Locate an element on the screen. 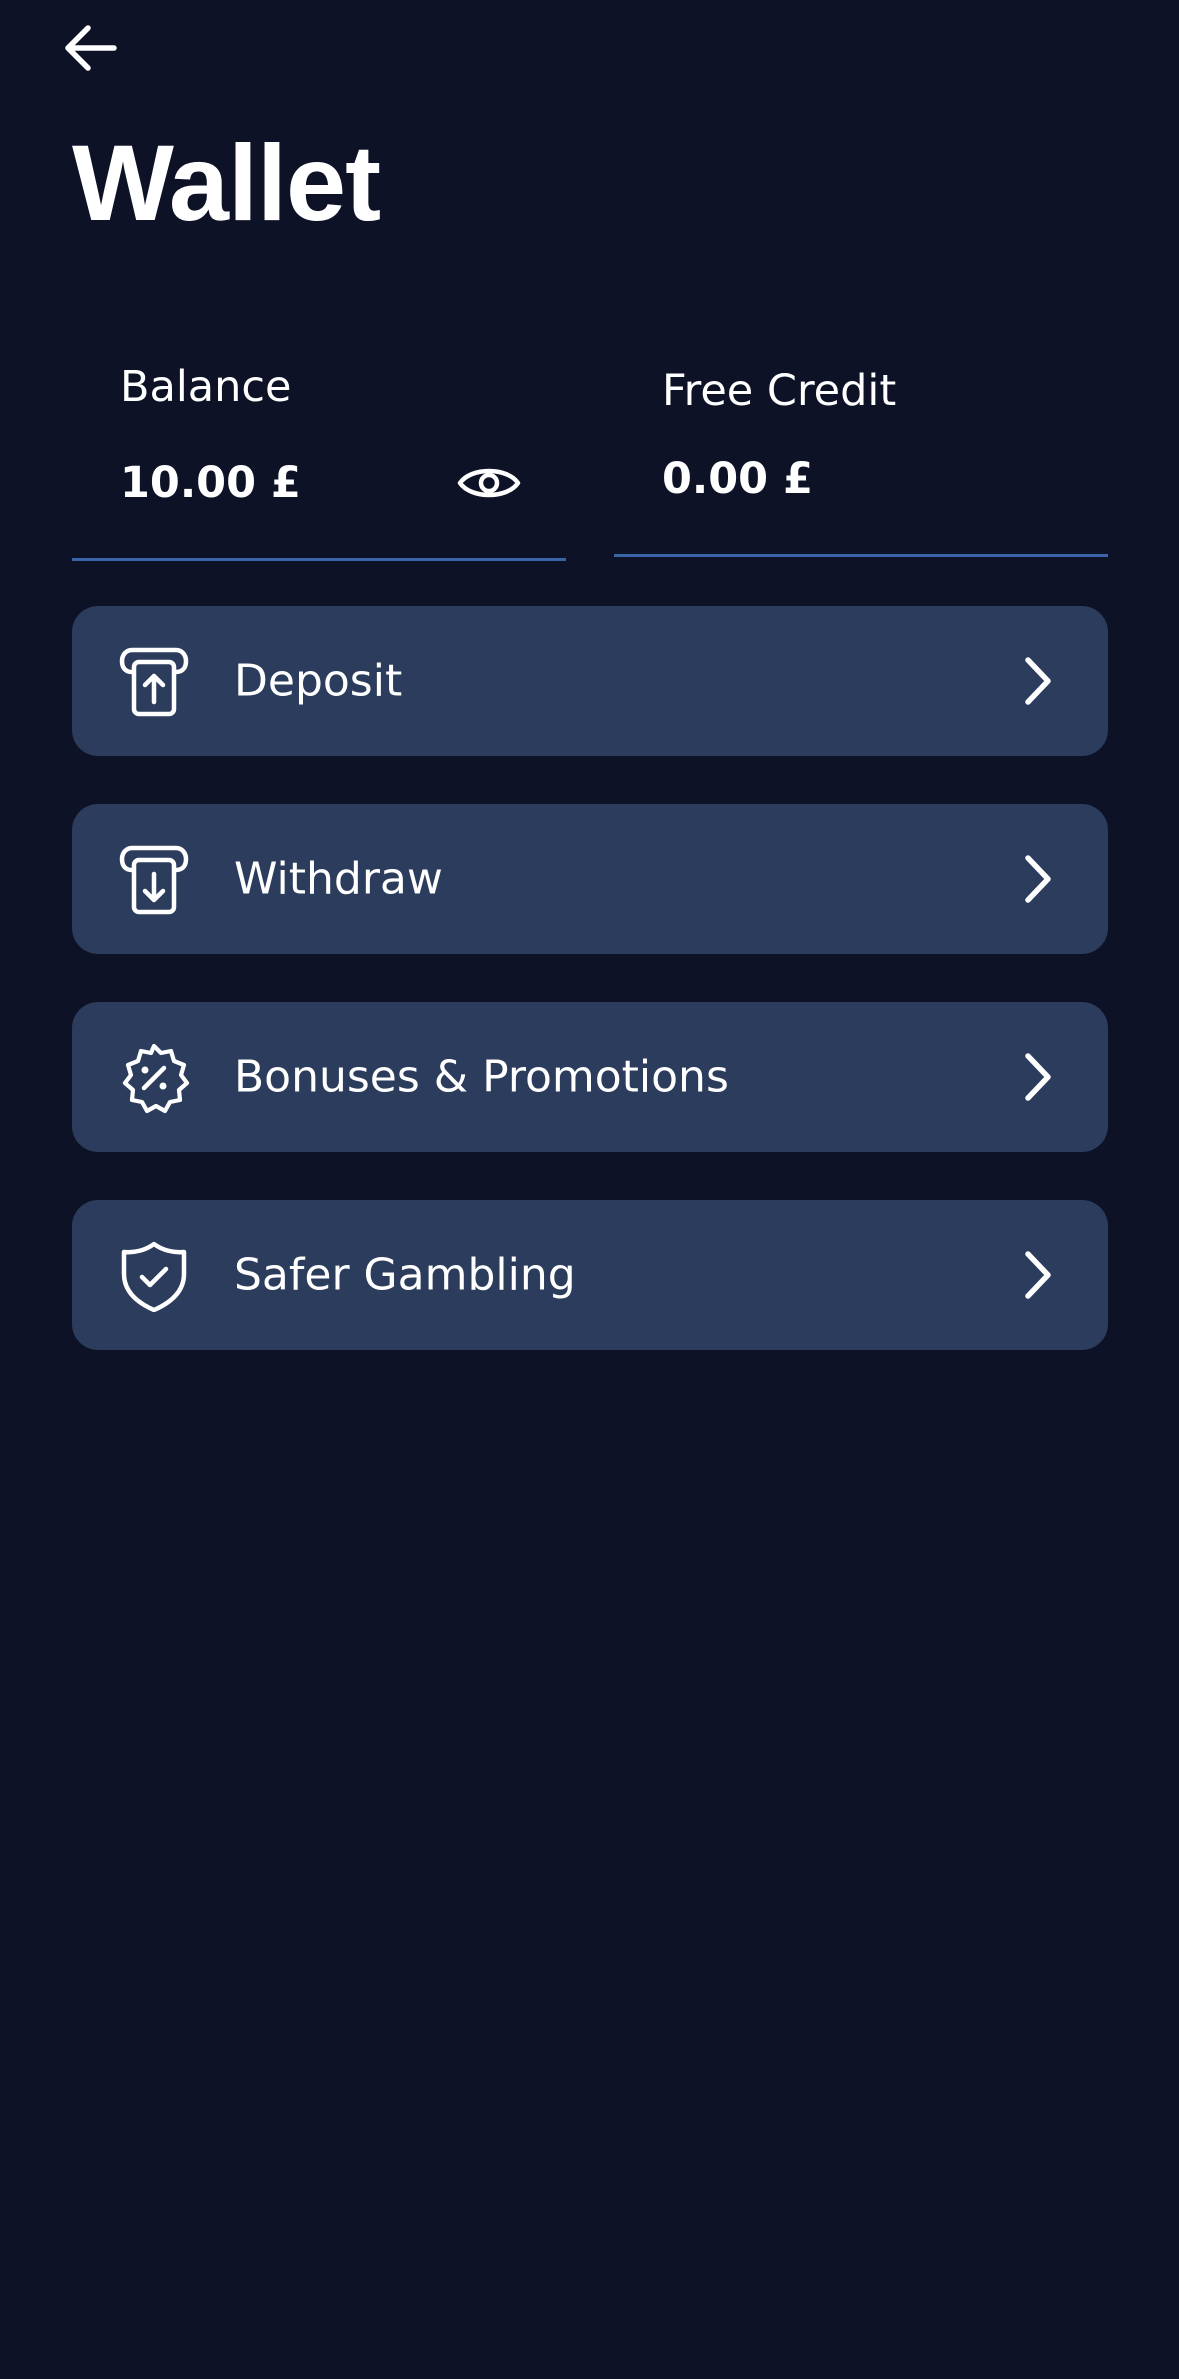 This screenshot has height=2379, width=1179. back-button is located at coordinates (98, 48).